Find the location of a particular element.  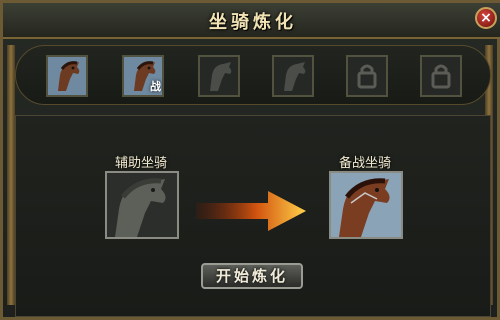

auxiliary-mount-slot is located at coordinates (142, 205).